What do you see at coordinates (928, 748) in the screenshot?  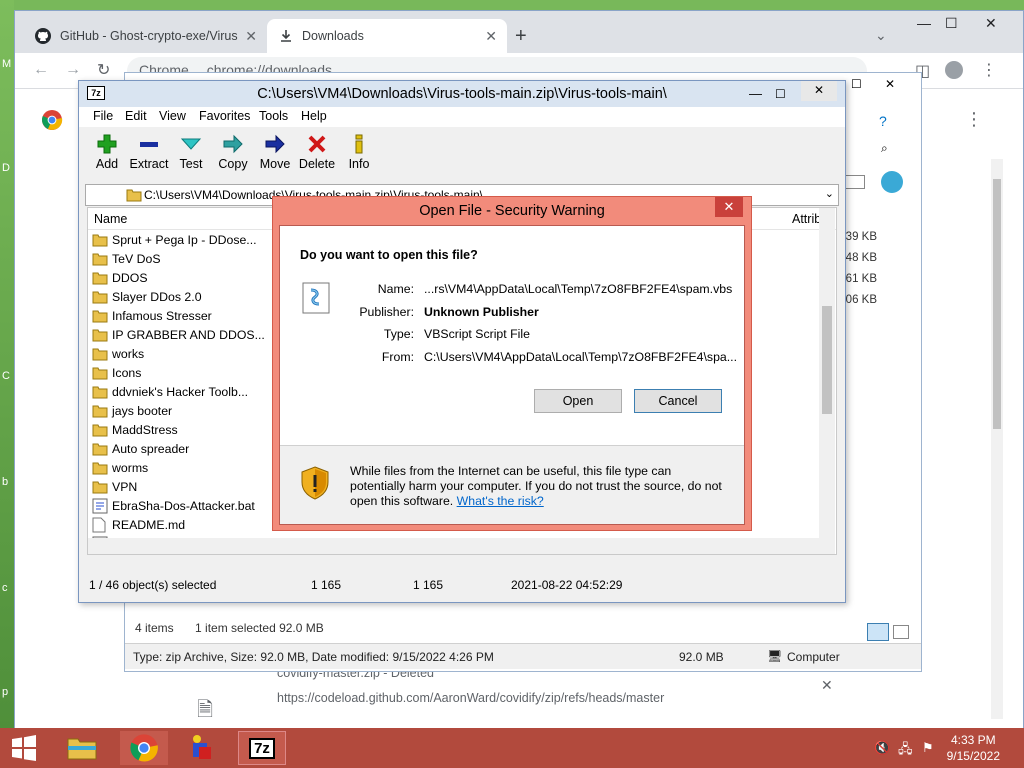 I see `action-center-icon: ⚑` at bounding box center [928, 748].